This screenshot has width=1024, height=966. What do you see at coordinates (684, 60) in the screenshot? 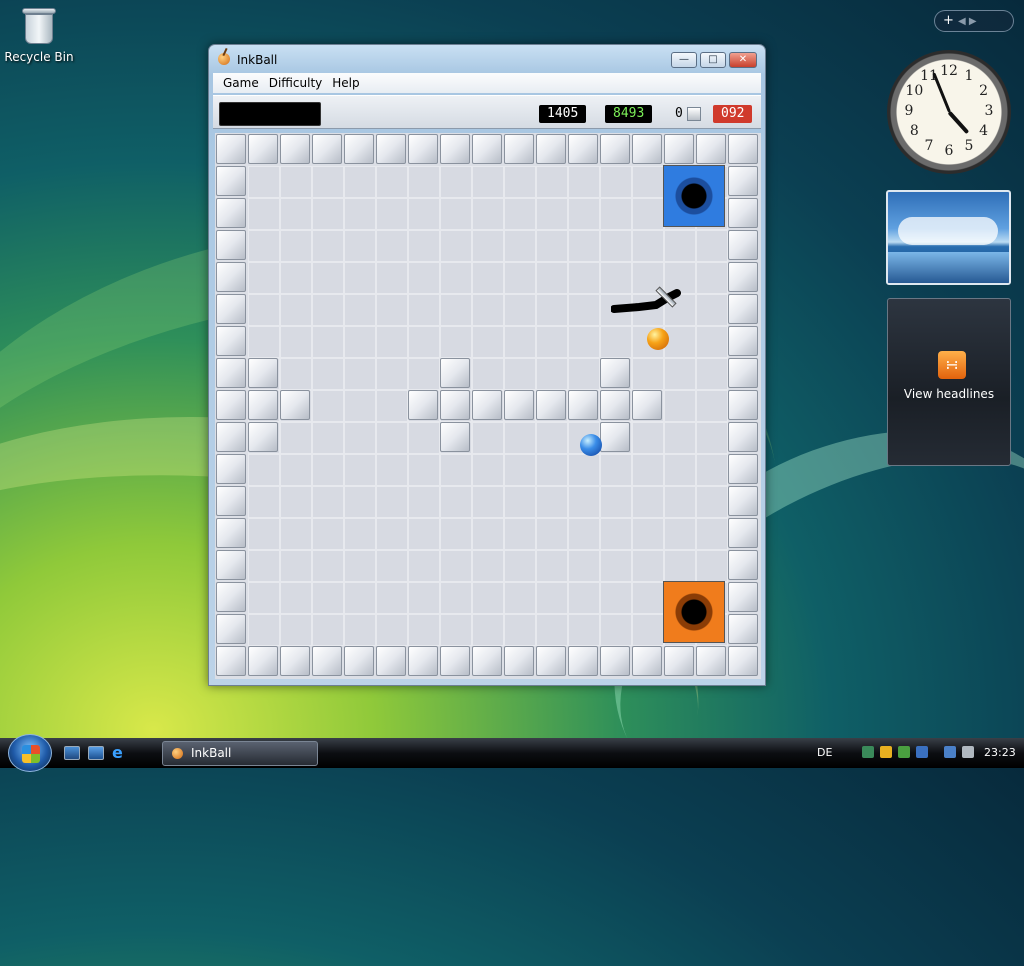
I see `minimize-button: —` at bounding box center [684, 60].